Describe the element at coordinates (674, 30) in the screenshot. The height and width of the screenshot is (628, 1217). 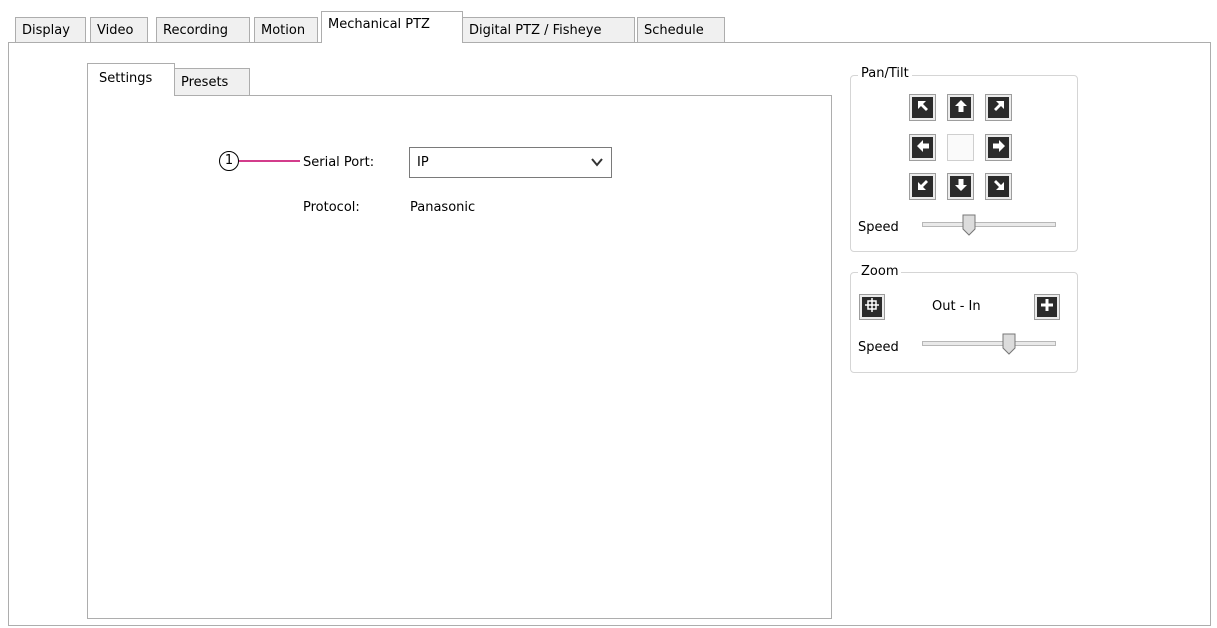
I see `tab-schedule-label: Schedule` at that location.